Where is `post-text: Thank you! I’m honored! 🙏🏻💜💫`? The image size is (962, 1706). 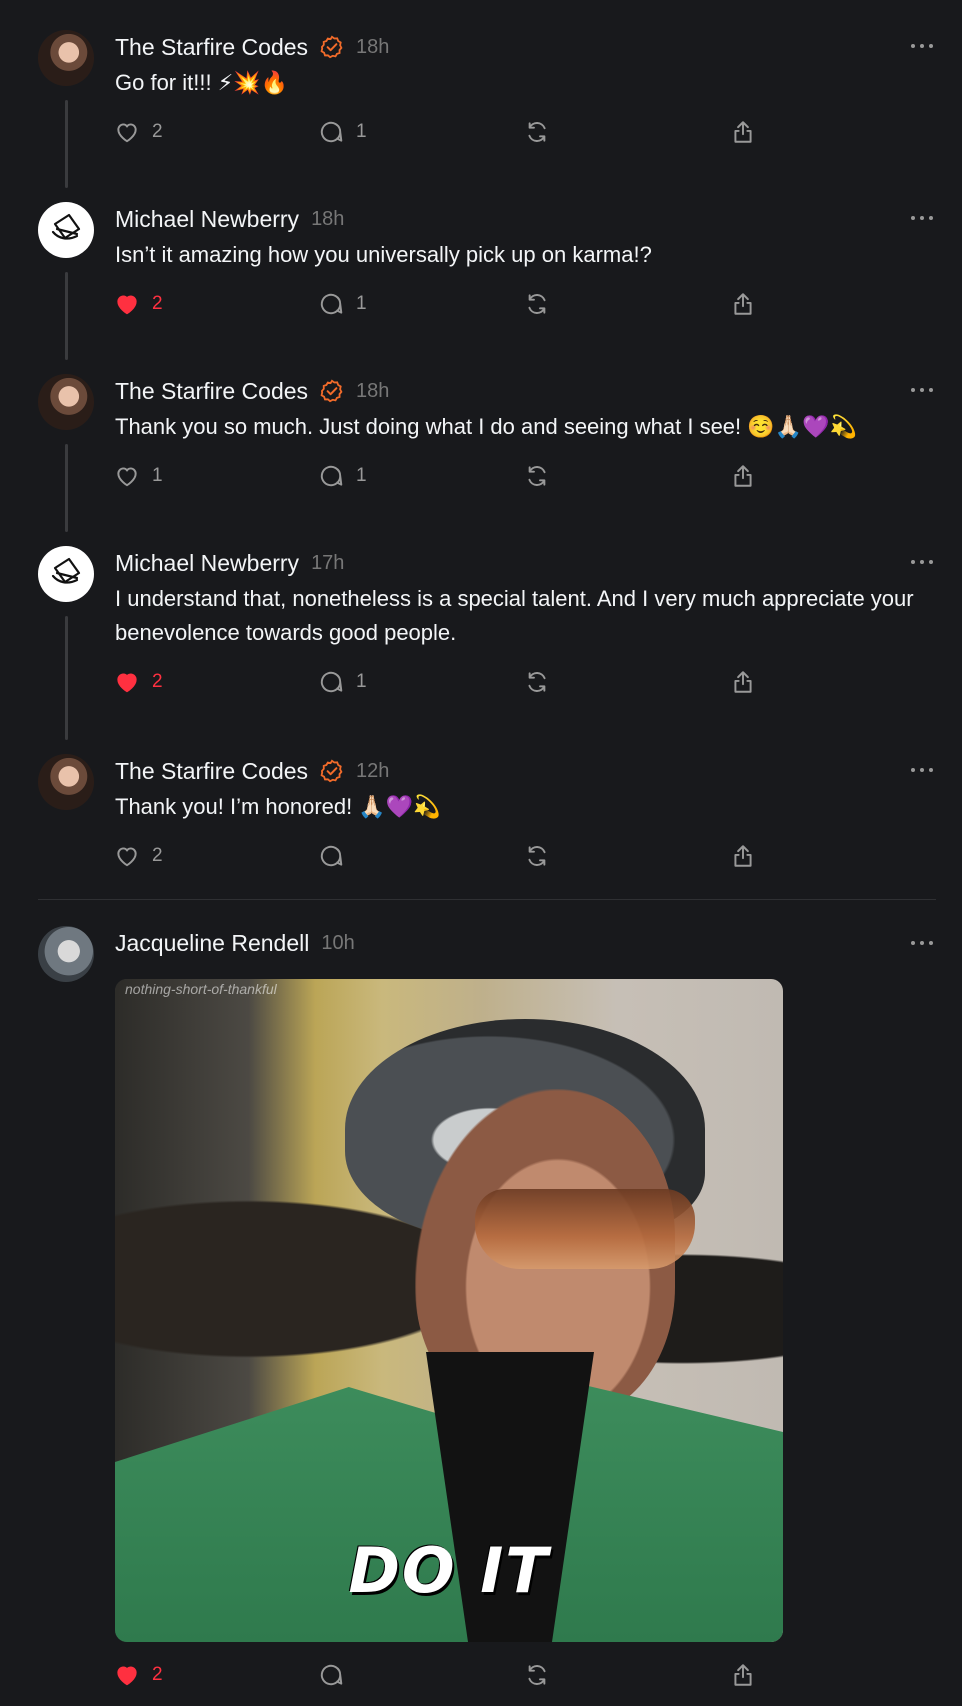
post-text: Thank you! I’m honored! 🙏🏻💜💫 is located at coordinates (278, 806).